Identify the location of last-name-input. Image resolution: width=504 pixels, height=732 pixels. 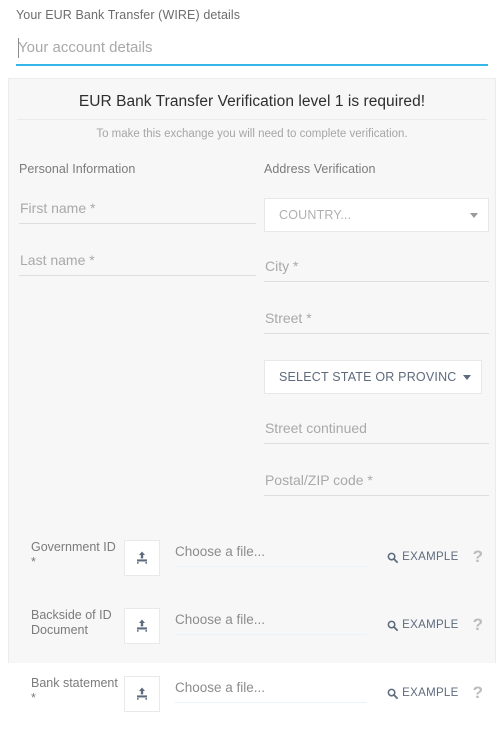
(137, 263).